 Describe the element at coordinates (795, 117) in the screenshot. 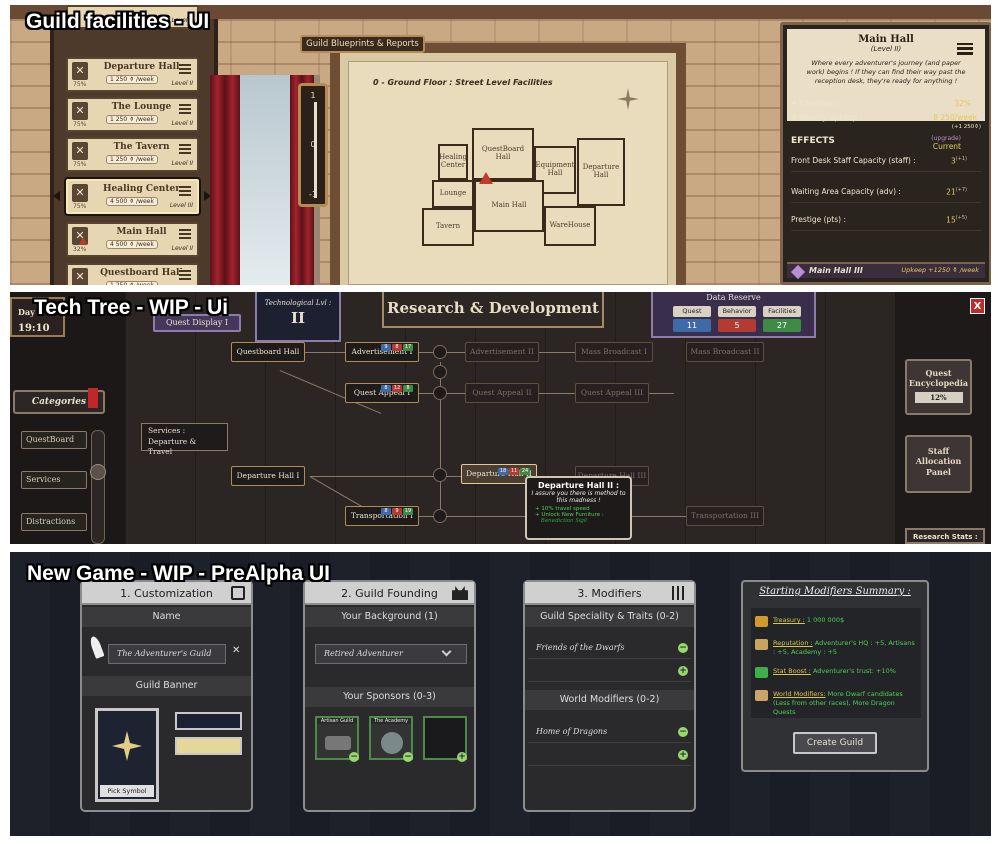

I see `coins-icon: ⚱` at that location.